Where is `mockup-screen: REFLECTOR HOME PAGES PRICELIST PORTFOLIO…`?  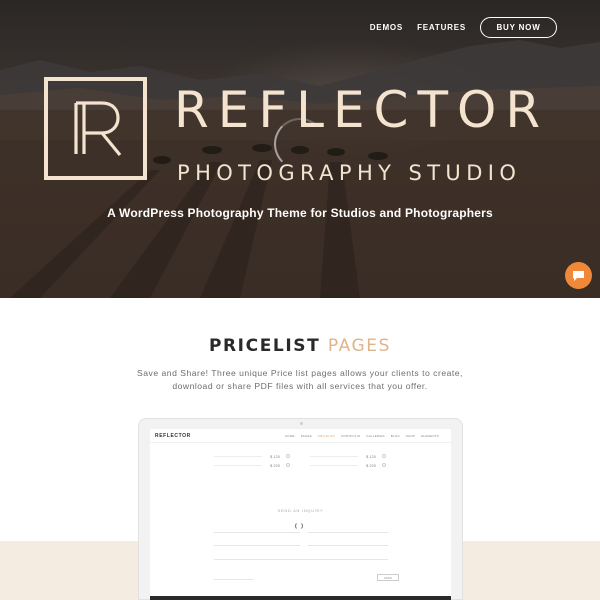
mockup-screen: REFLECTOR HOME PAGES PRICELIST PORTFOLIO… is located at coordinates (300, 514).